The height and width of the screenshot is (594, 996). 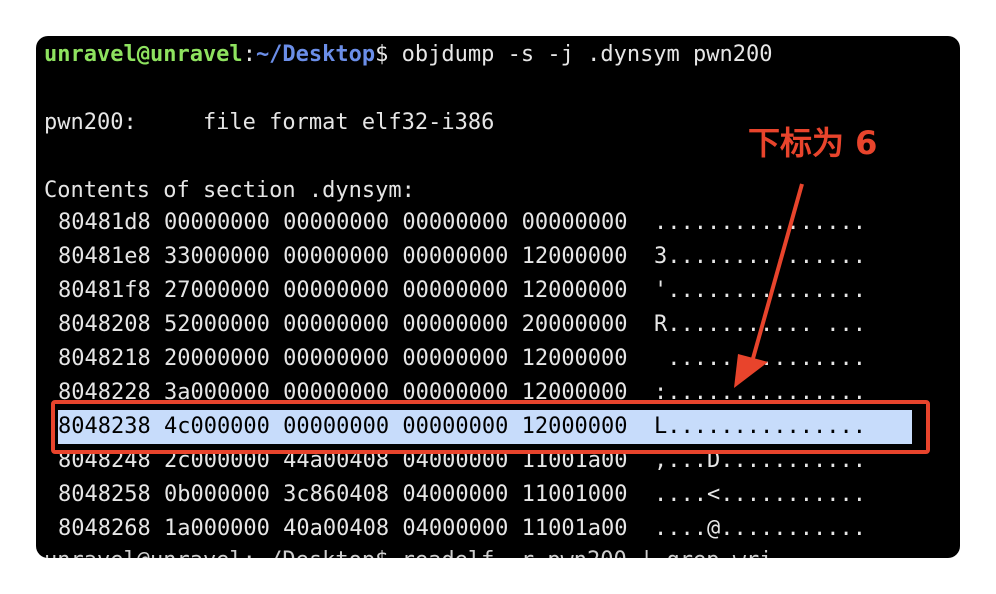 I want to click on command-text: objdump -s -j .dynsym pwn200, so click(x=580, y=54).